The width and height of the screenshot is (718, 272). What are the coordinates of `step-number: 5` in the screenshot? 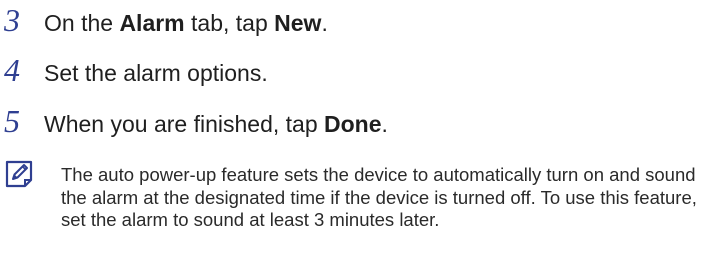 It's located at (12, 121).